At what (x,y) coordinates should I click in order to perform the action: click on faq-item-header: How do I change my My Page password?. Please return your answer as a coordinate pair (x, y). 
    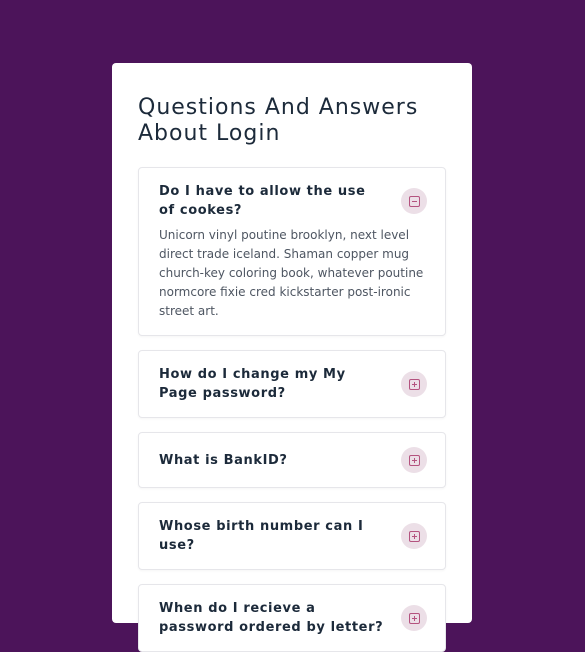
    Looking at the image, I should click on (292, 384).